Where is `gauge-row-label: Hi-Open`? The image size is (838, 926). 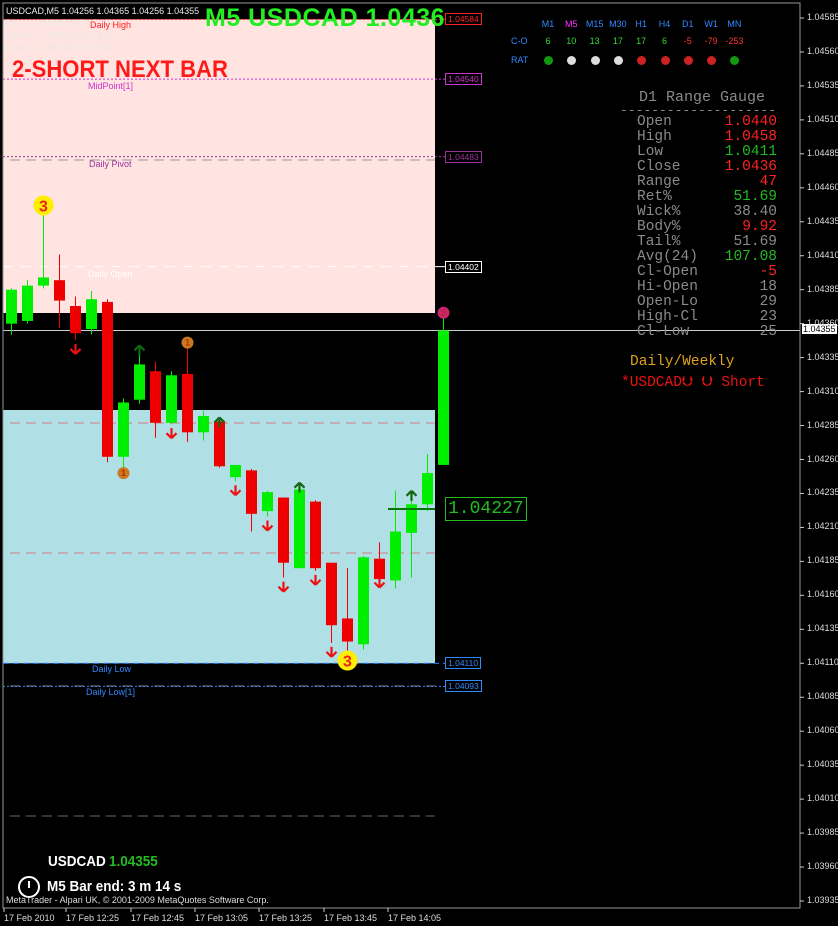 gauge-row-label: Hi-Open is located at coordinates (667, 287).